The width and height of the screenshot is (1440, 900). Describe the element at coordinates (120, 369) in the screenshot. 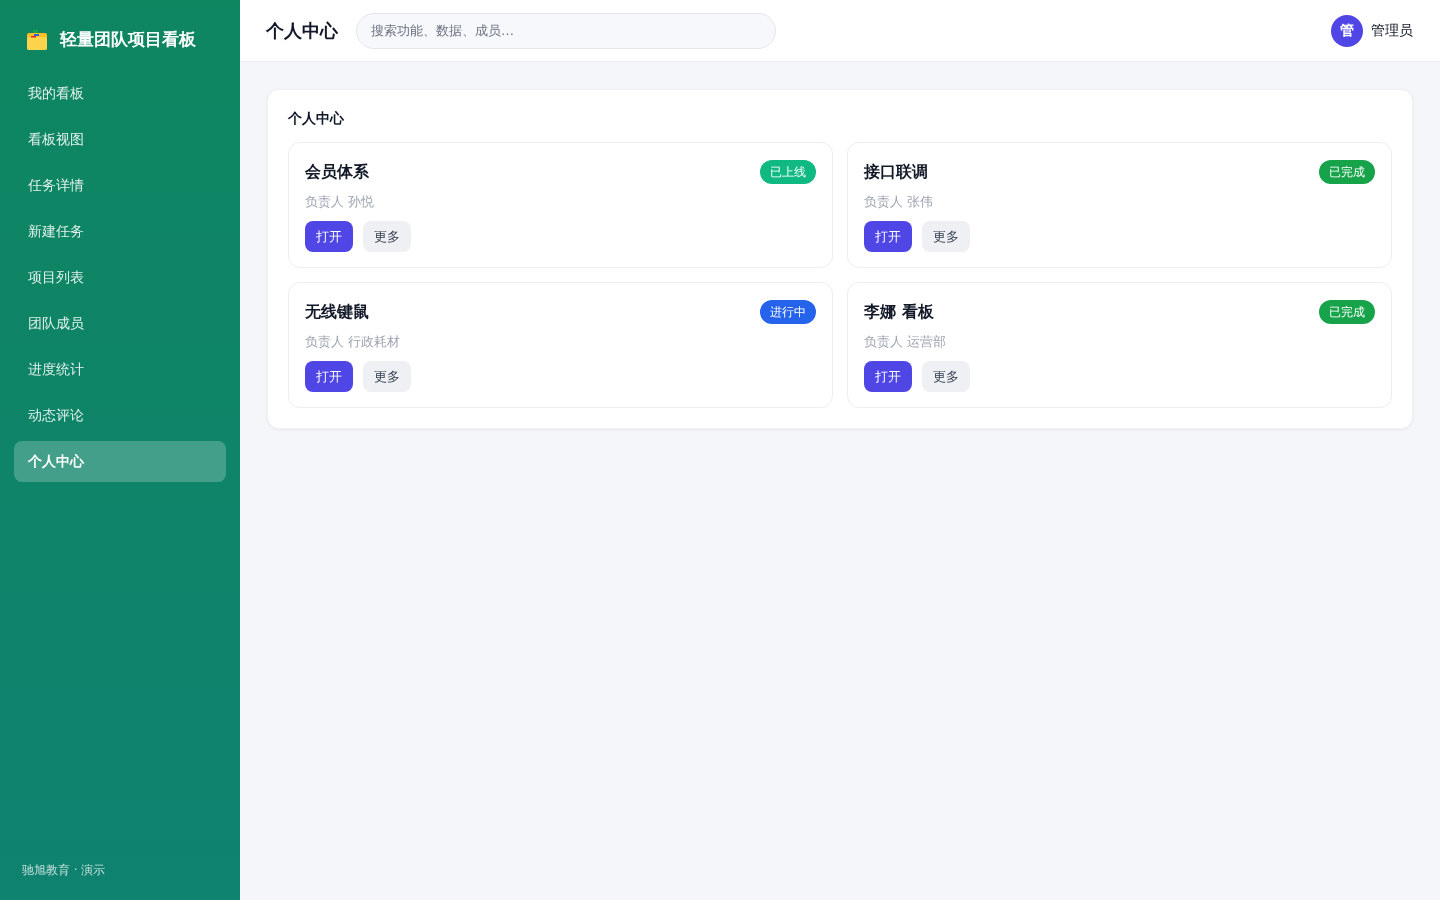

I see `sidebar-item: 进度统计` at that location.